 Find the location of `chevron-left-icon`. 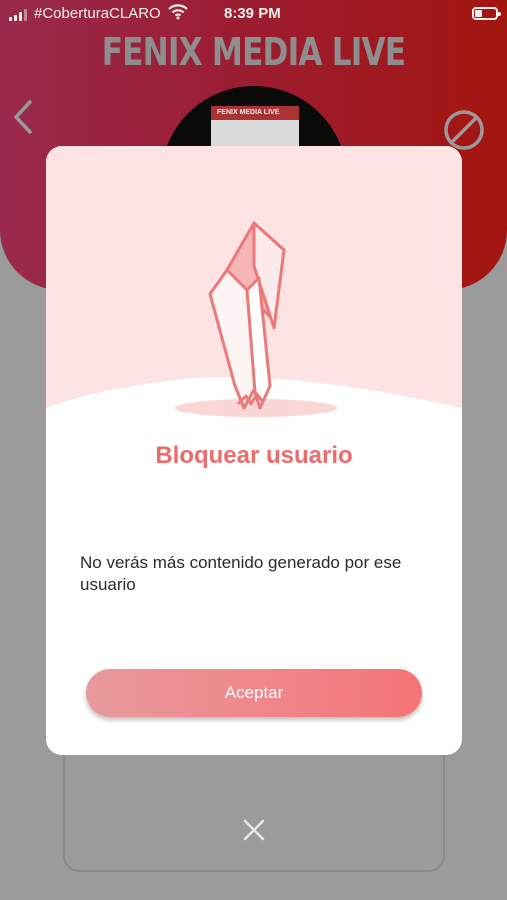

chevron-left-icon is located at coordinates (23, 117).